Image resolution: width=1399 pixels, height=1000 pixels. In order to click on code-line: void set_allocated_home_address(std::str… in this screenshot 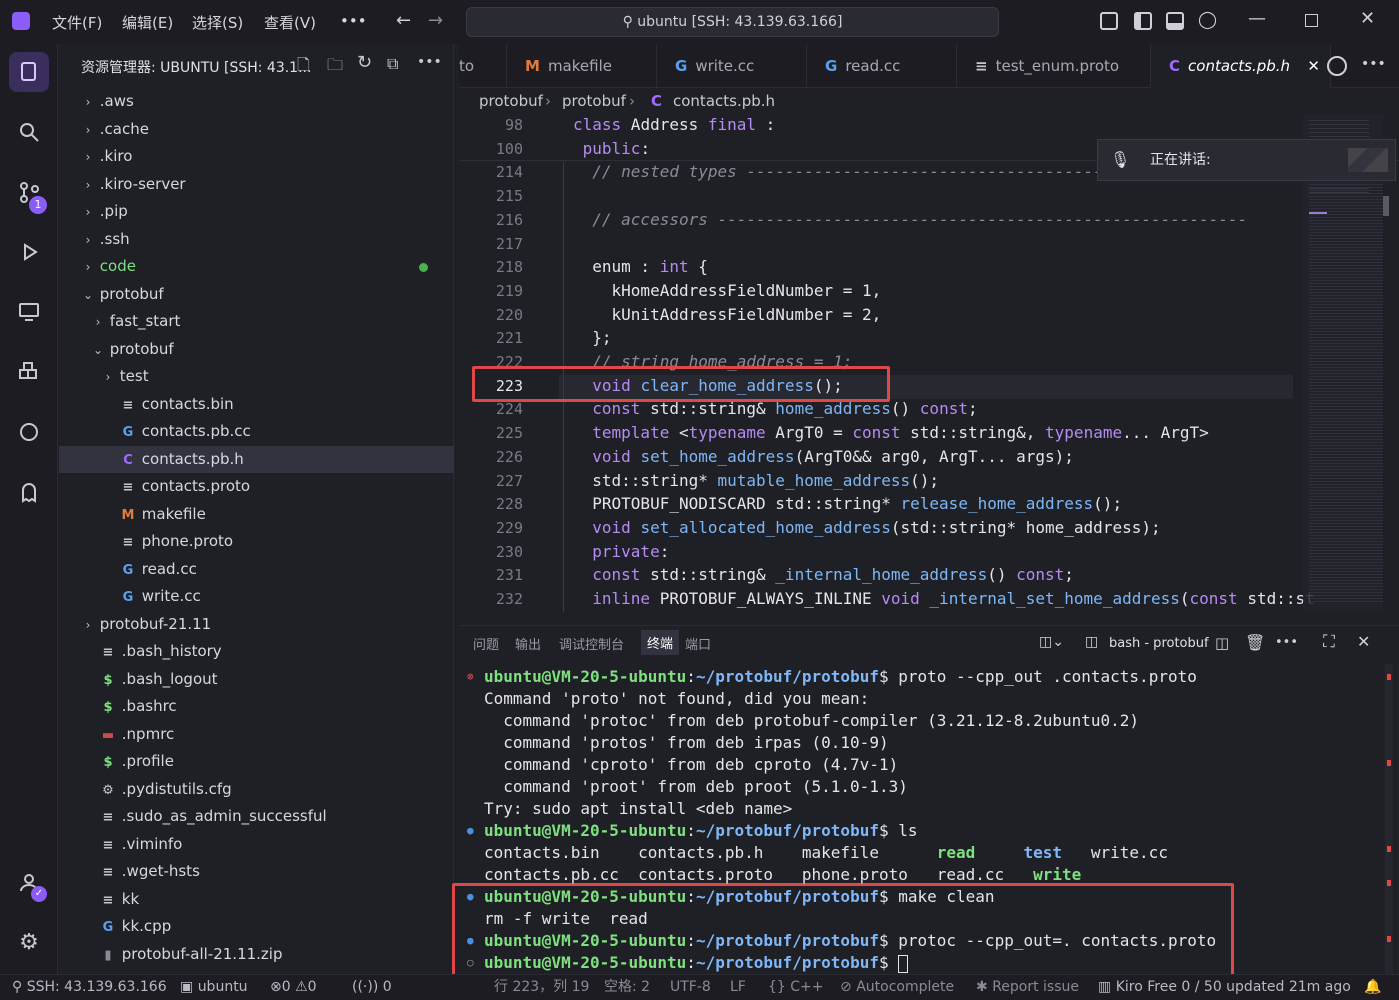, I will do `click(866, 527)`.